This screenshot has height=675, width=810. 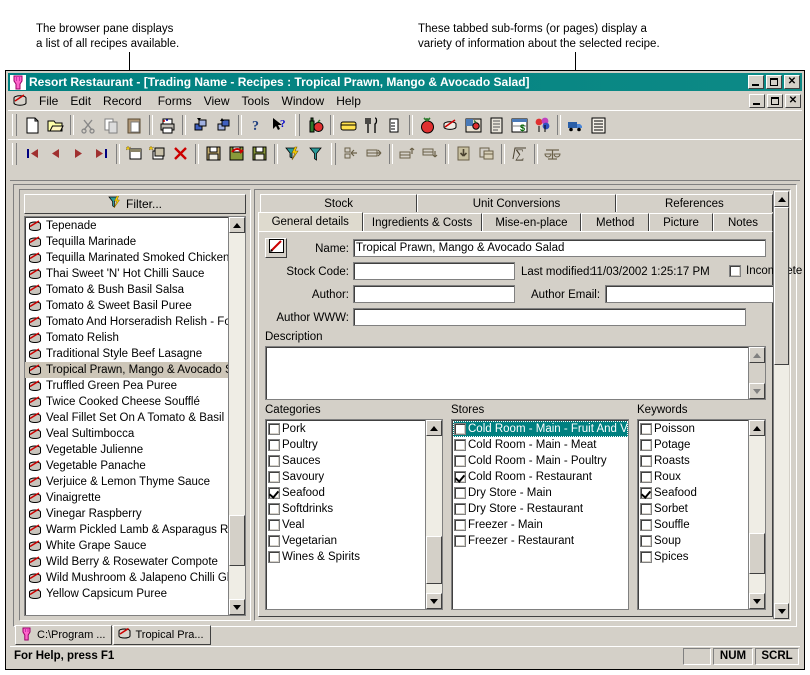 What do you see at coordinates (346, 525) in the screenshot?
I see `category-item: Veal` at bounding box center [346, 525].